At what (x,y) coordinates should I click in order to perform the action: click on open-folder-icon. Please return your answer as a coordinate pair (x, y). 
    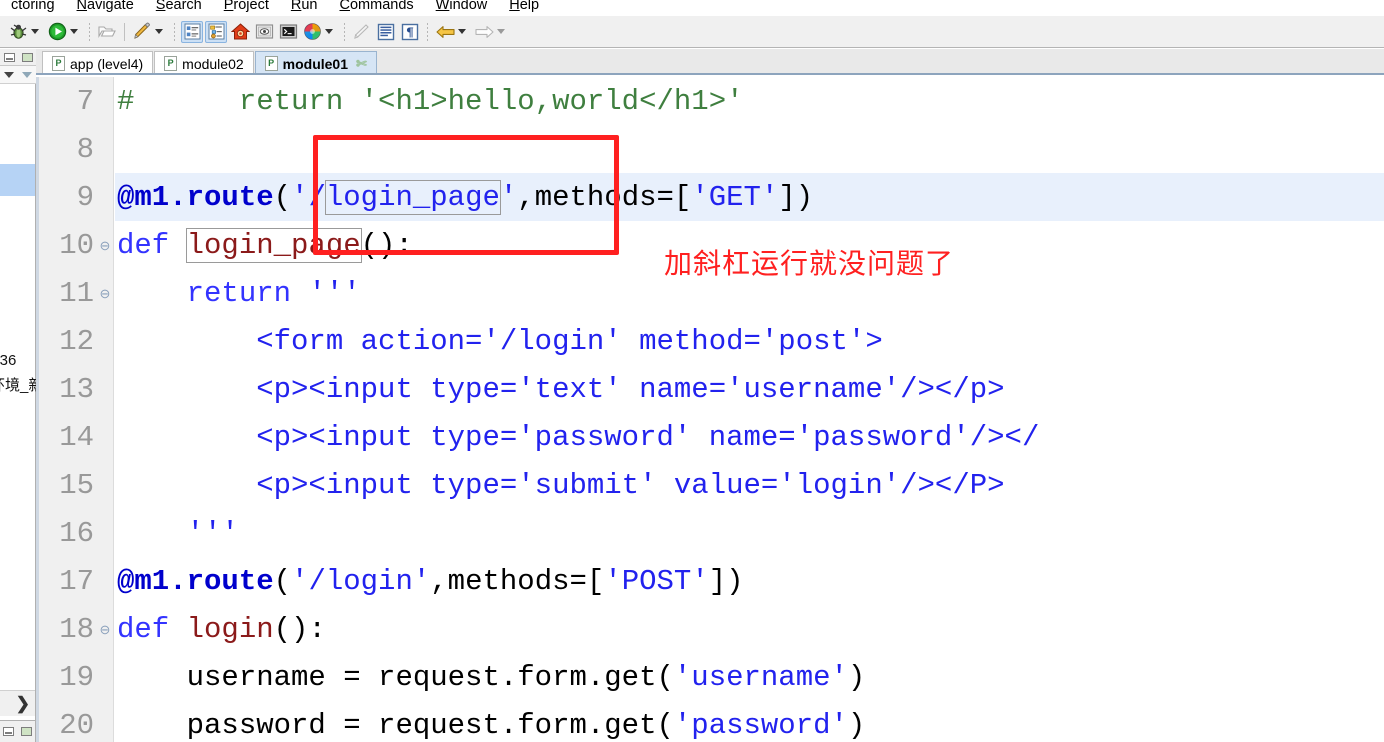
    Looking at the image, I should click on (107, 32).